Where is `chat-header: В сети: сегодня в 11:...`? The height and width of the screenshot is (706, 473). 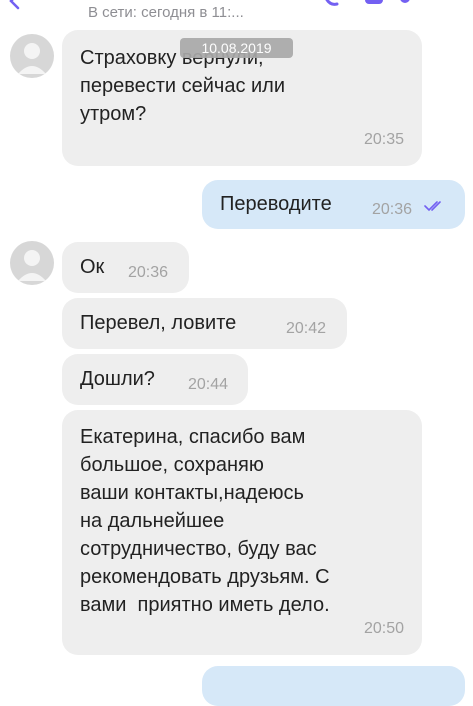 chat-header: В сети: сегодня в 11:... is located at coordinates (236, 15).